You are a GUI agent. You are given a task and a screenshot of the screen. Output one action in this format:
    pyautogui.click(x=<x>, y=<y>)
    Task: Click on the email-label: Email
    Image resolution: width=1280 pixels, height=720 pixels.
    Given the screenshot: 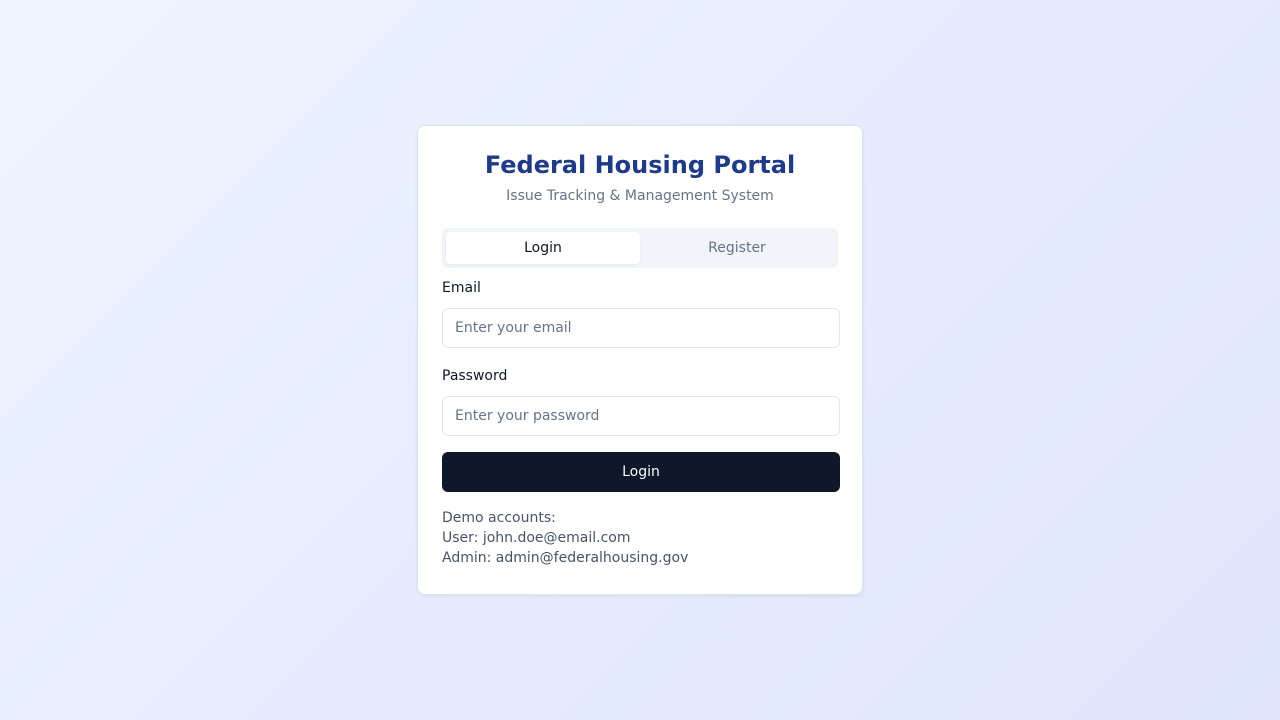 What is the action you would take?
    pyautogui.click(x=461, y=288)
    